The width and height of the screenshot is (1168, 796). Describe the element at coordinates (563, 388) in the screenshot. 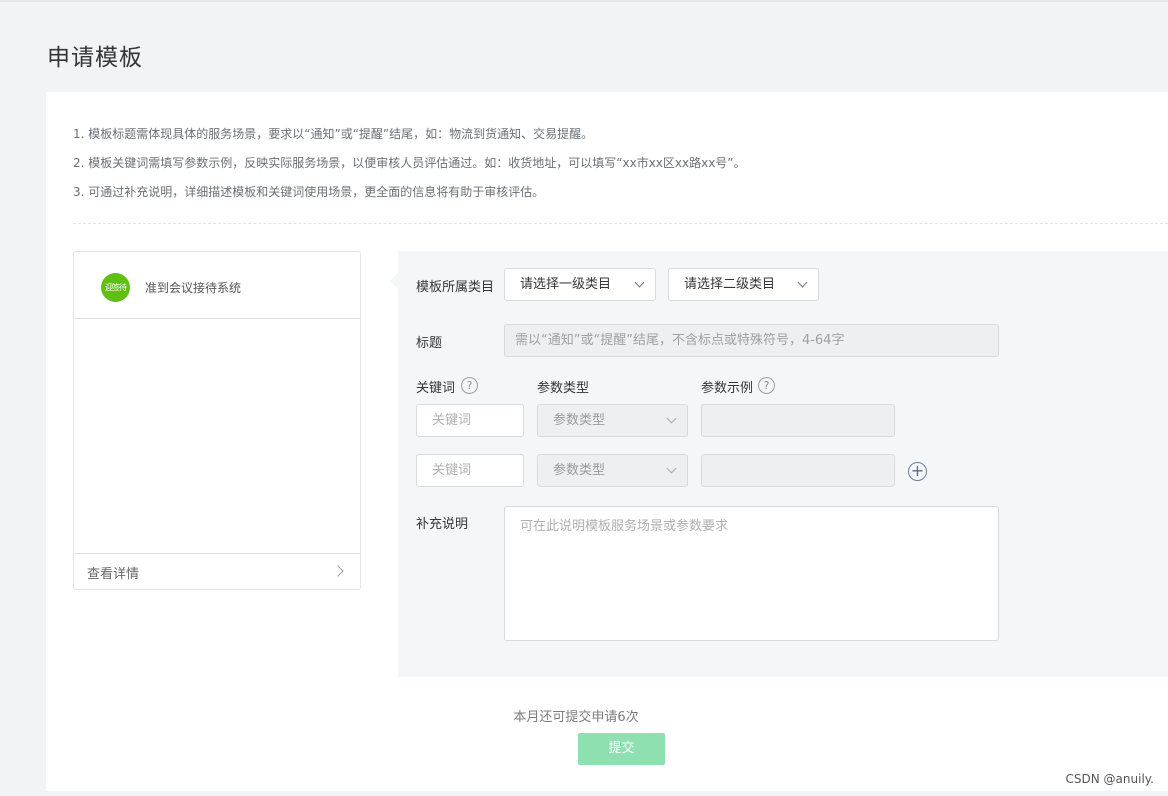

I see `param-type-header: 参数类型` at that location.